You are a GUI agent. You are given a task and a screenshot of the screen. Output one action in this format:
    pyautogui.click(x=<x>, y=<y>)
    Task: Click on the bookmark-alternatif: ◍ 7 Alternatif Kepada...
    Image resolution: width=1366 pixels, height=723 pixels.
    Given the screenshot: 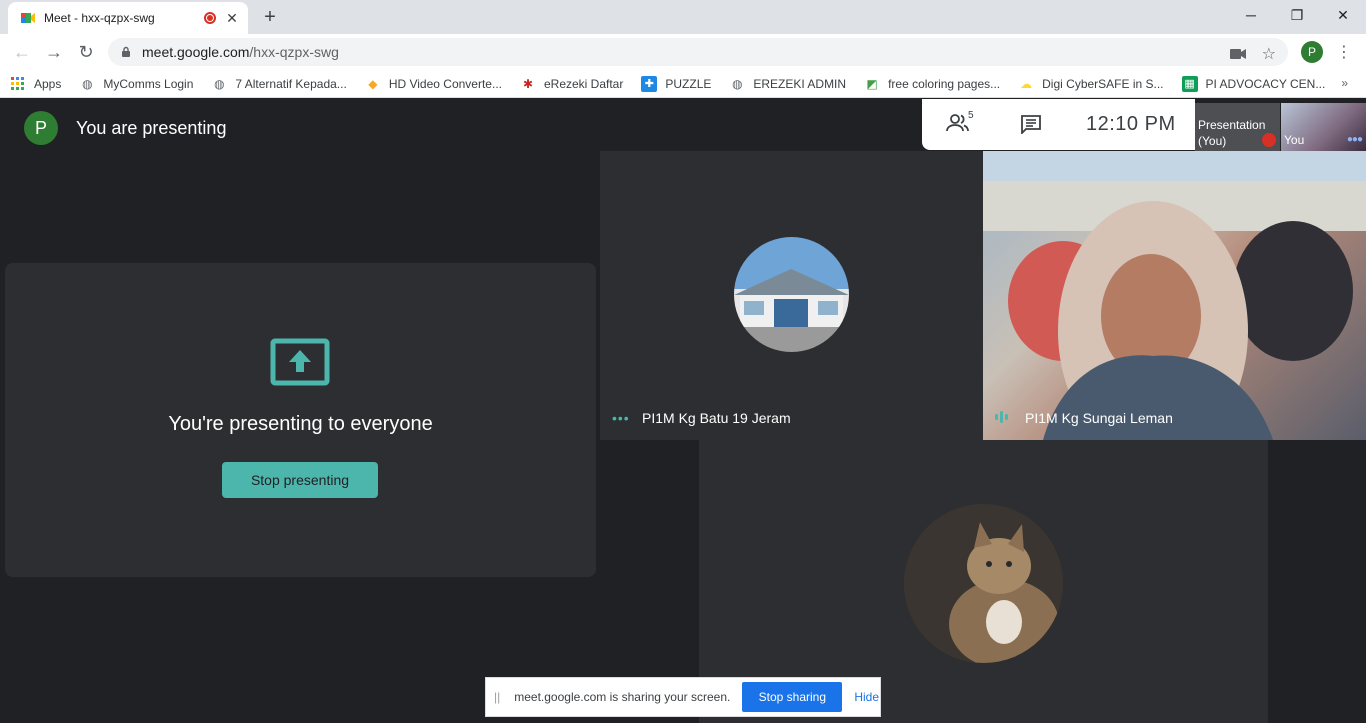 What is the action you would take?
    pyautogui.click(x=279, y=84)
    